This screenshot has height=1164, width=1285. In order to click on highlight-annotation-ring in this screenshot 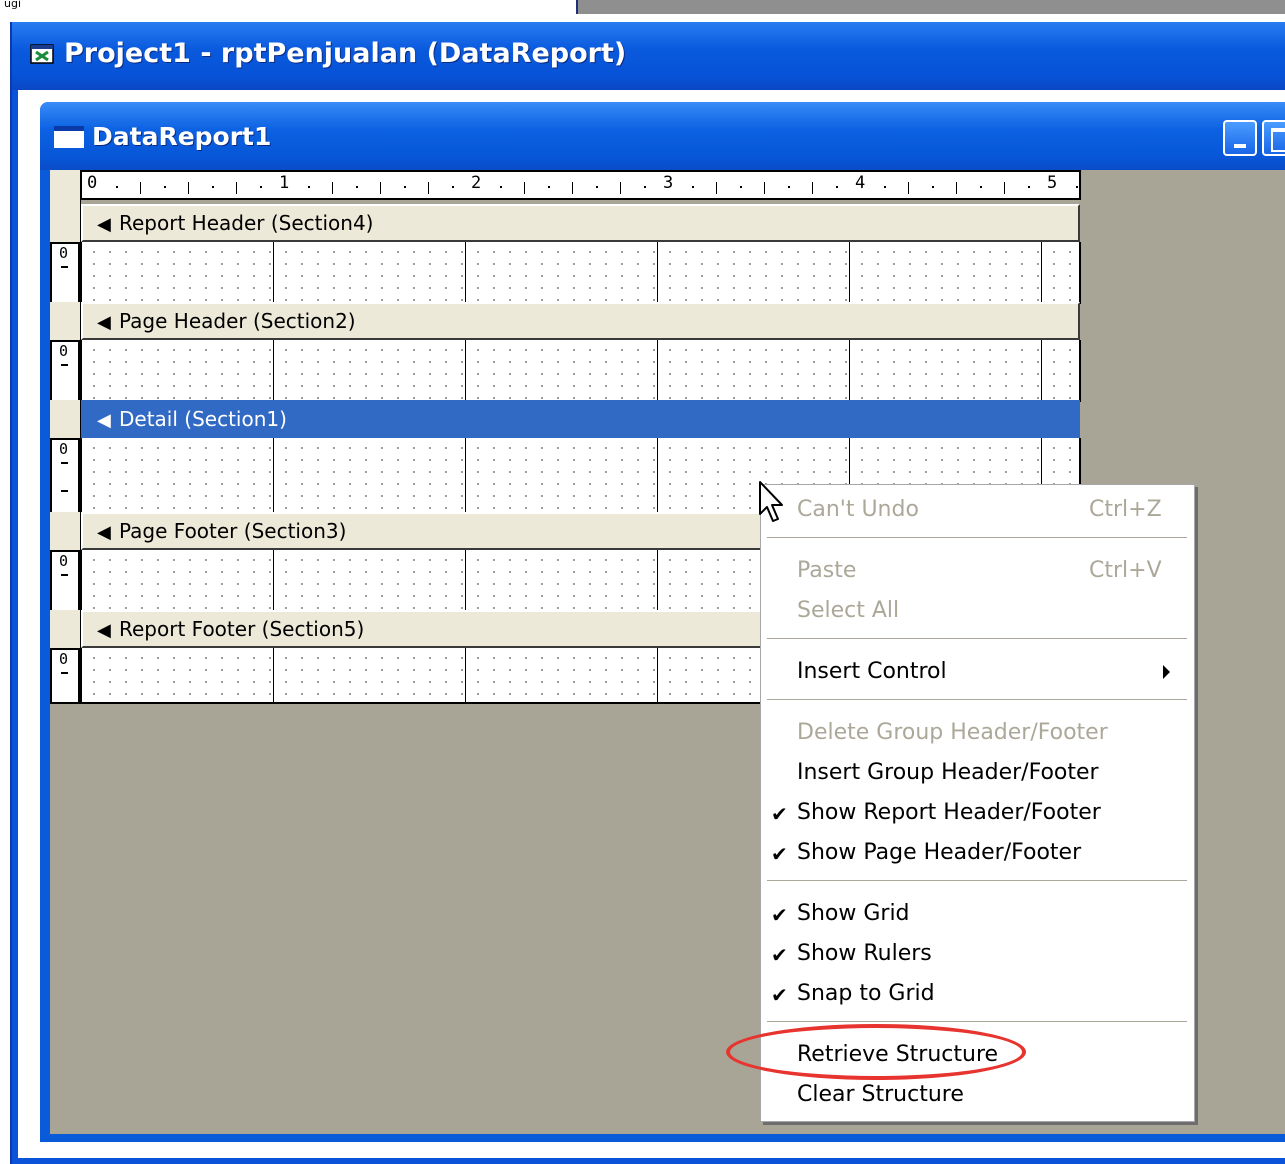, I will do `click(876, 1052)`.